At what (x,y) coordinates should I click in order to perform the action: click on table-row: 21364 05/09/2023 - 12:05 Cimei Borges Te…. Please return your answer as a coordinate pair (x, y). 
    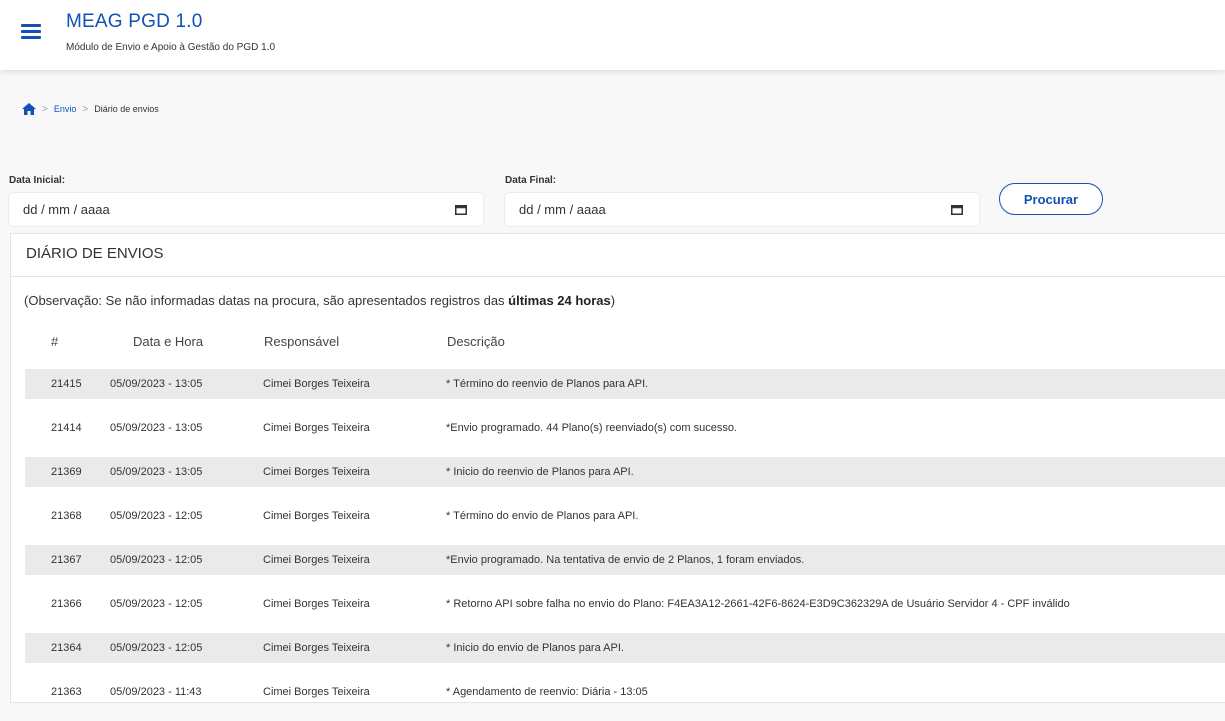
    Looking at the image, I should click on (625, 648).